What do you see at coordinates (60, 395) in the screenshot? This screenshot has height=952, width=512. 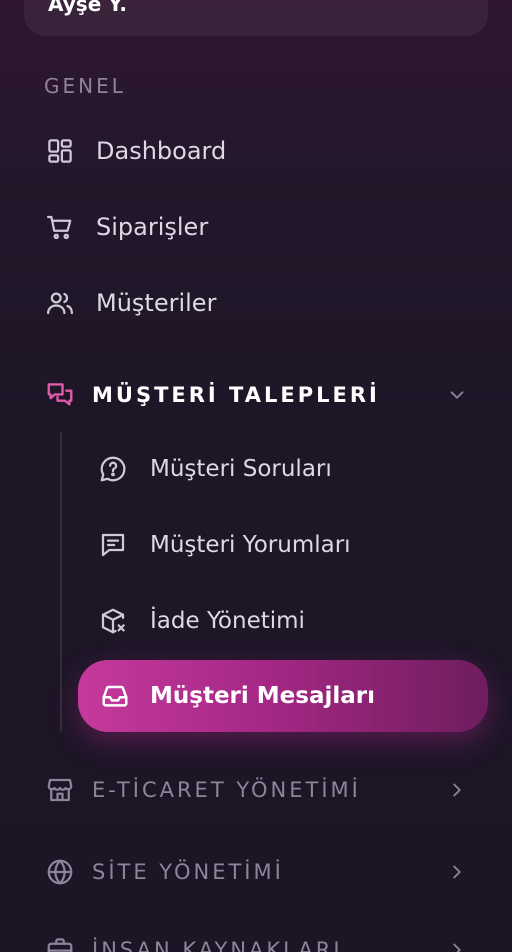 I see `chat-bubbles-icon` at bounding box center [60, 395].